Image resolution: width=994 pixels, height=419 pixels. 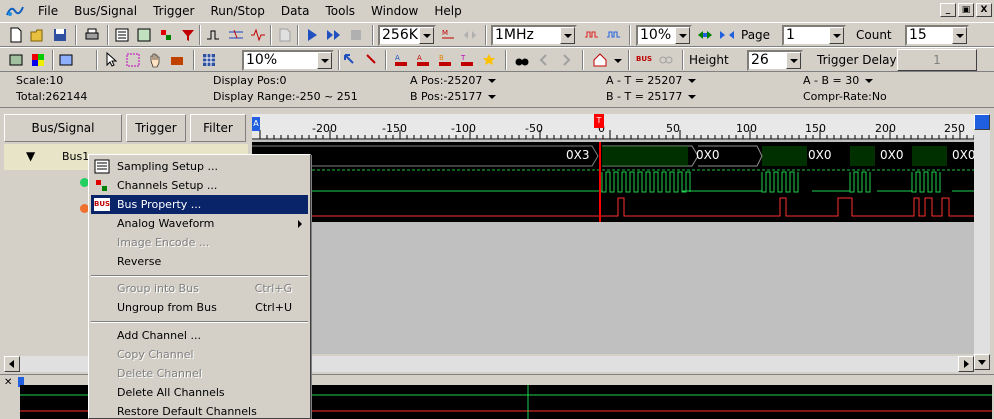 I want to click on vertical-scrollbar, so click(x=982, y=242).